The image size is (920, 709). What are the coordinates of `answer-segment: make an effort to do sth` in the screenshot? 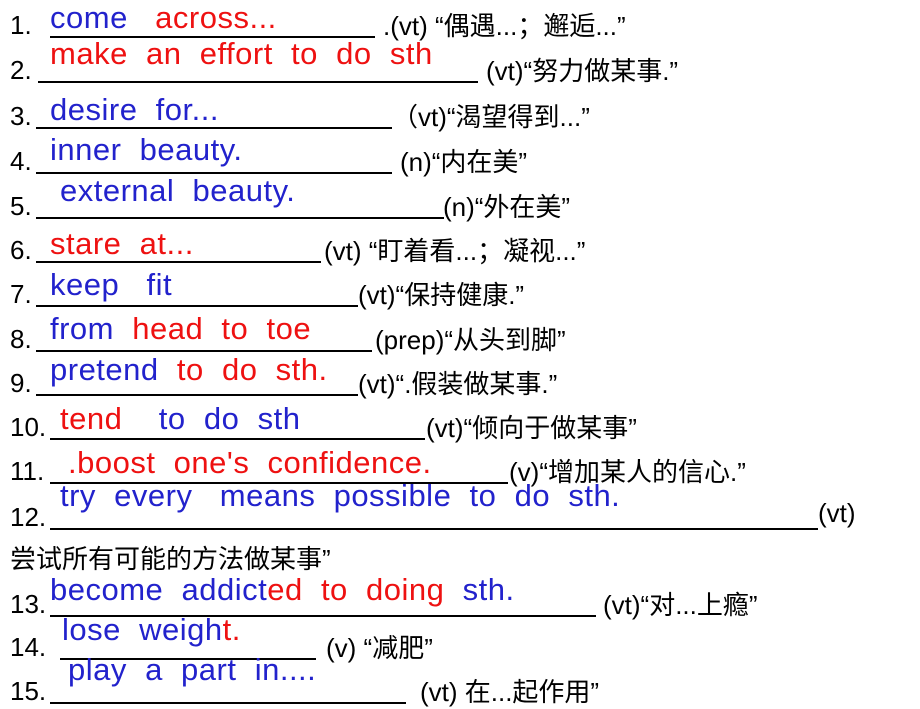 It's located at (241, 53).